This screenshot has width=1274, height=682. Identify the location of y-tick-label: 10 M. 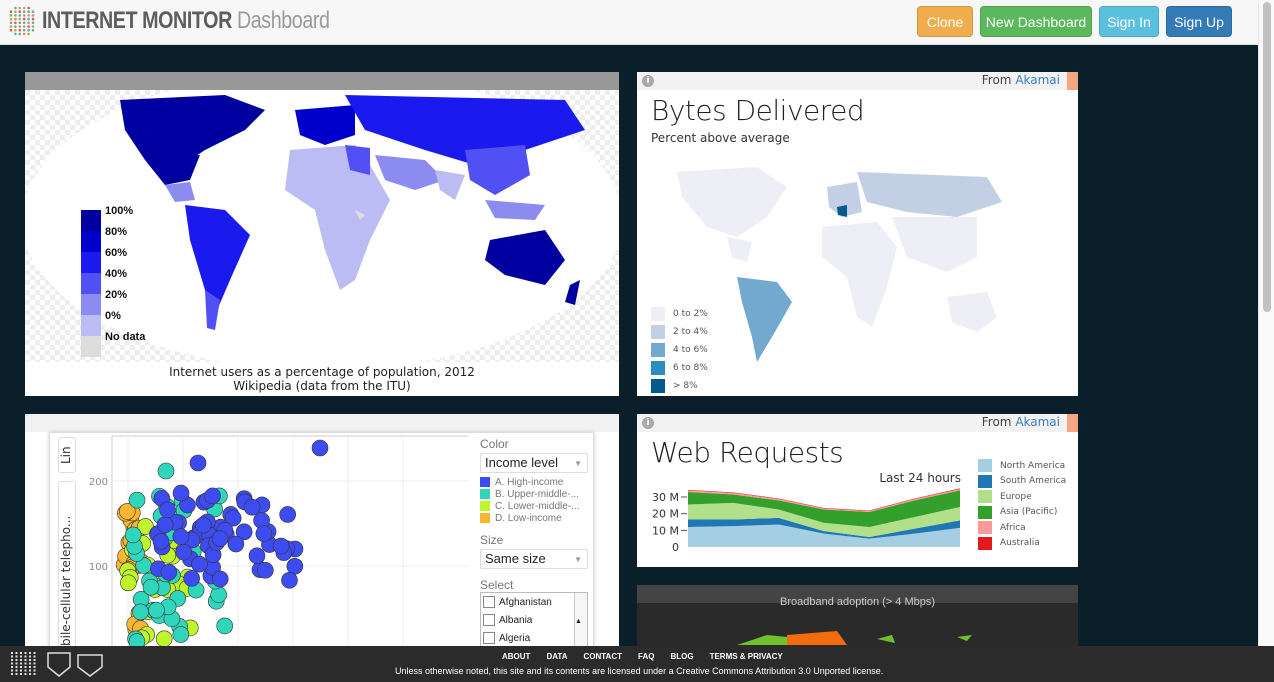
(665, 530).